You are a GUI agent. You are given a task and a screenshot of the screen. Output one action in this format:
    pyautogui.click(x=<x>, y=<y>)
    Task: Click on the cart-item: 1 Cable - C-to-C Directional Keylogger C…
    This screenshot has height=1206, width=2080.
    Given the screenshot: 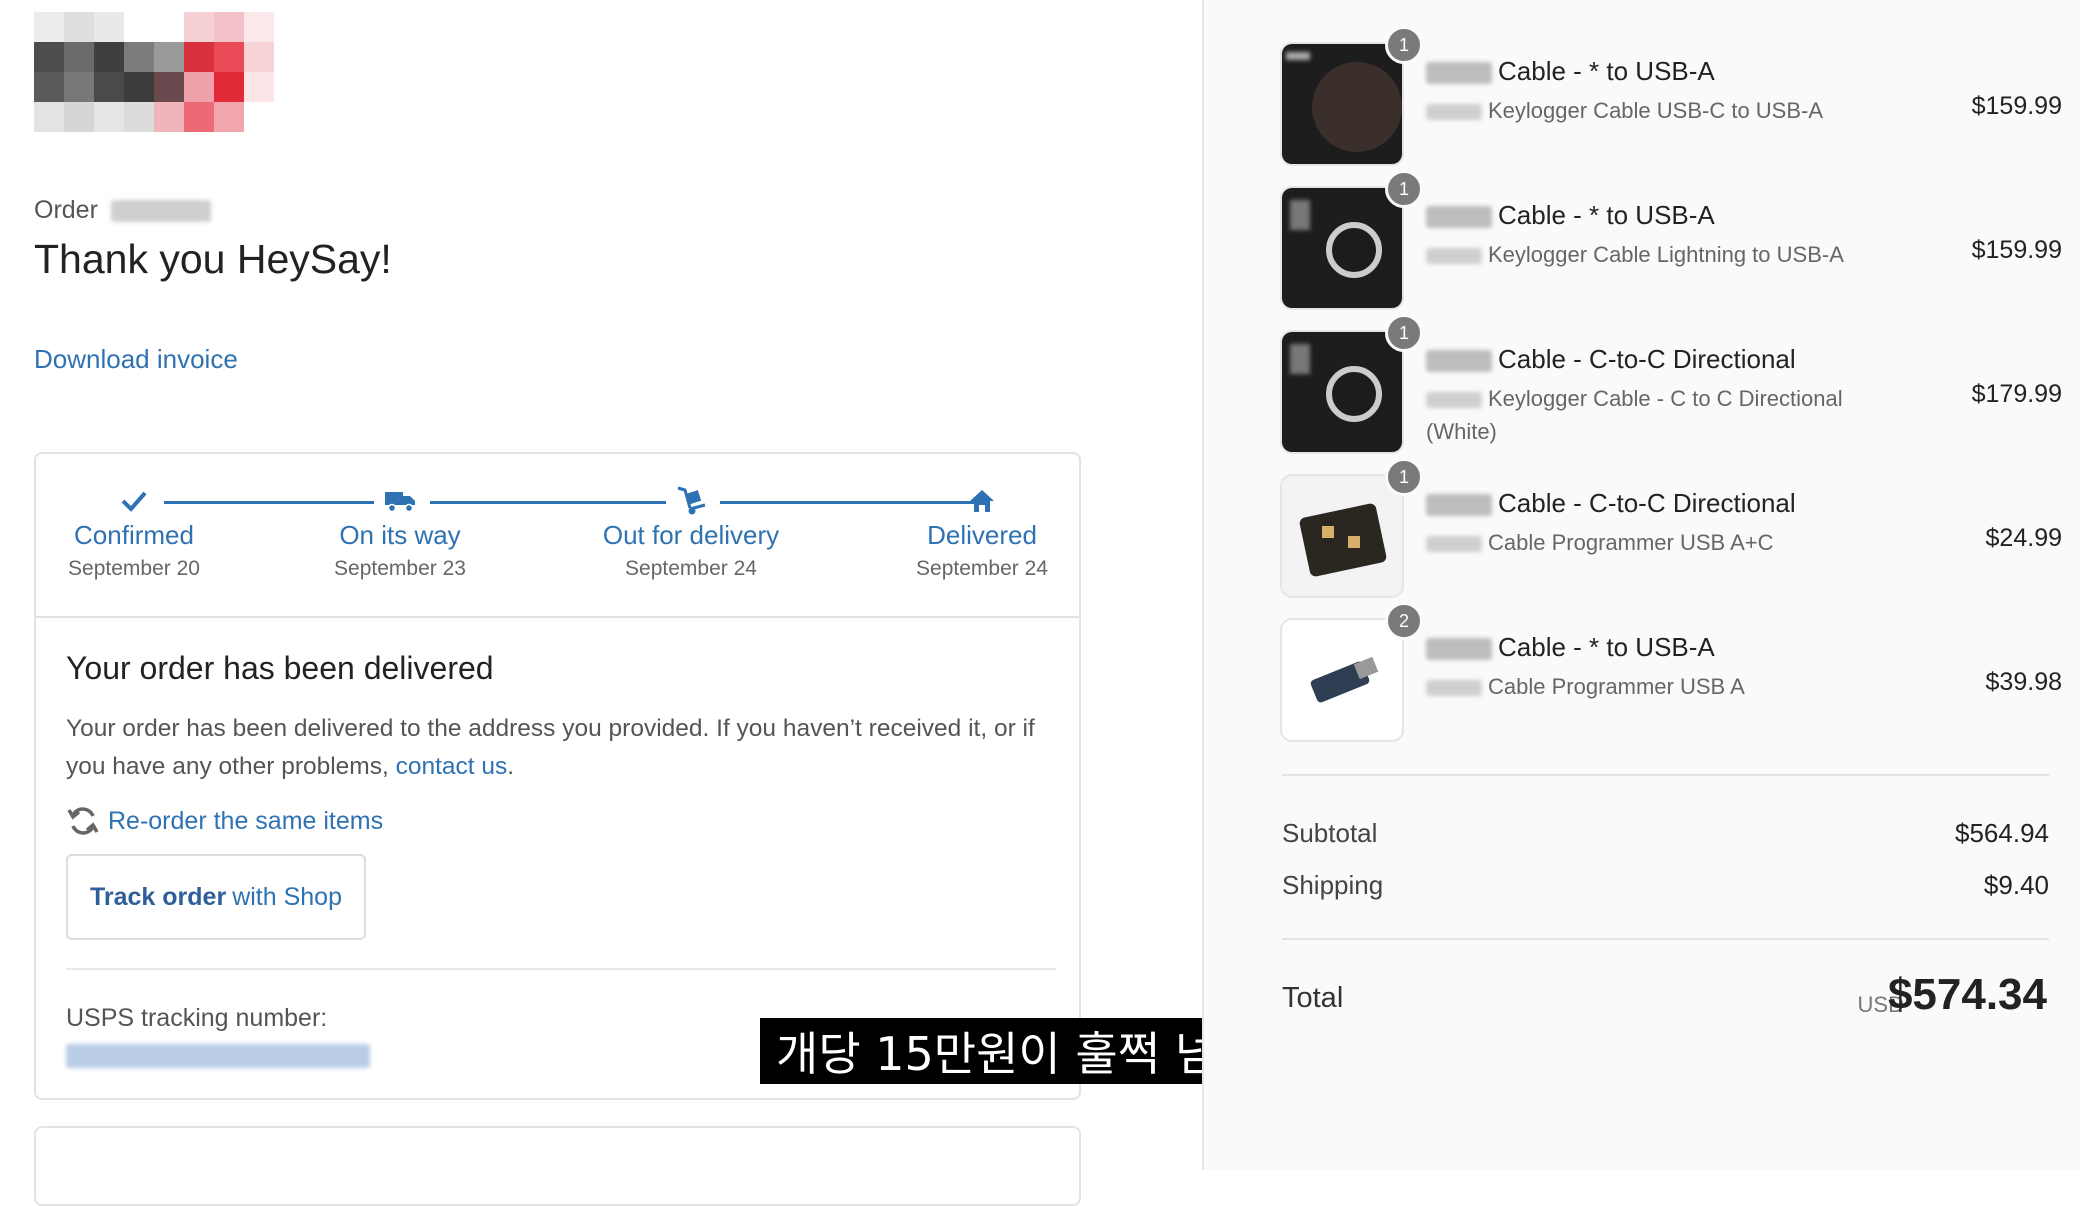 What is the action you would take?
    pyautogui.click(x=1672, y=388)
    